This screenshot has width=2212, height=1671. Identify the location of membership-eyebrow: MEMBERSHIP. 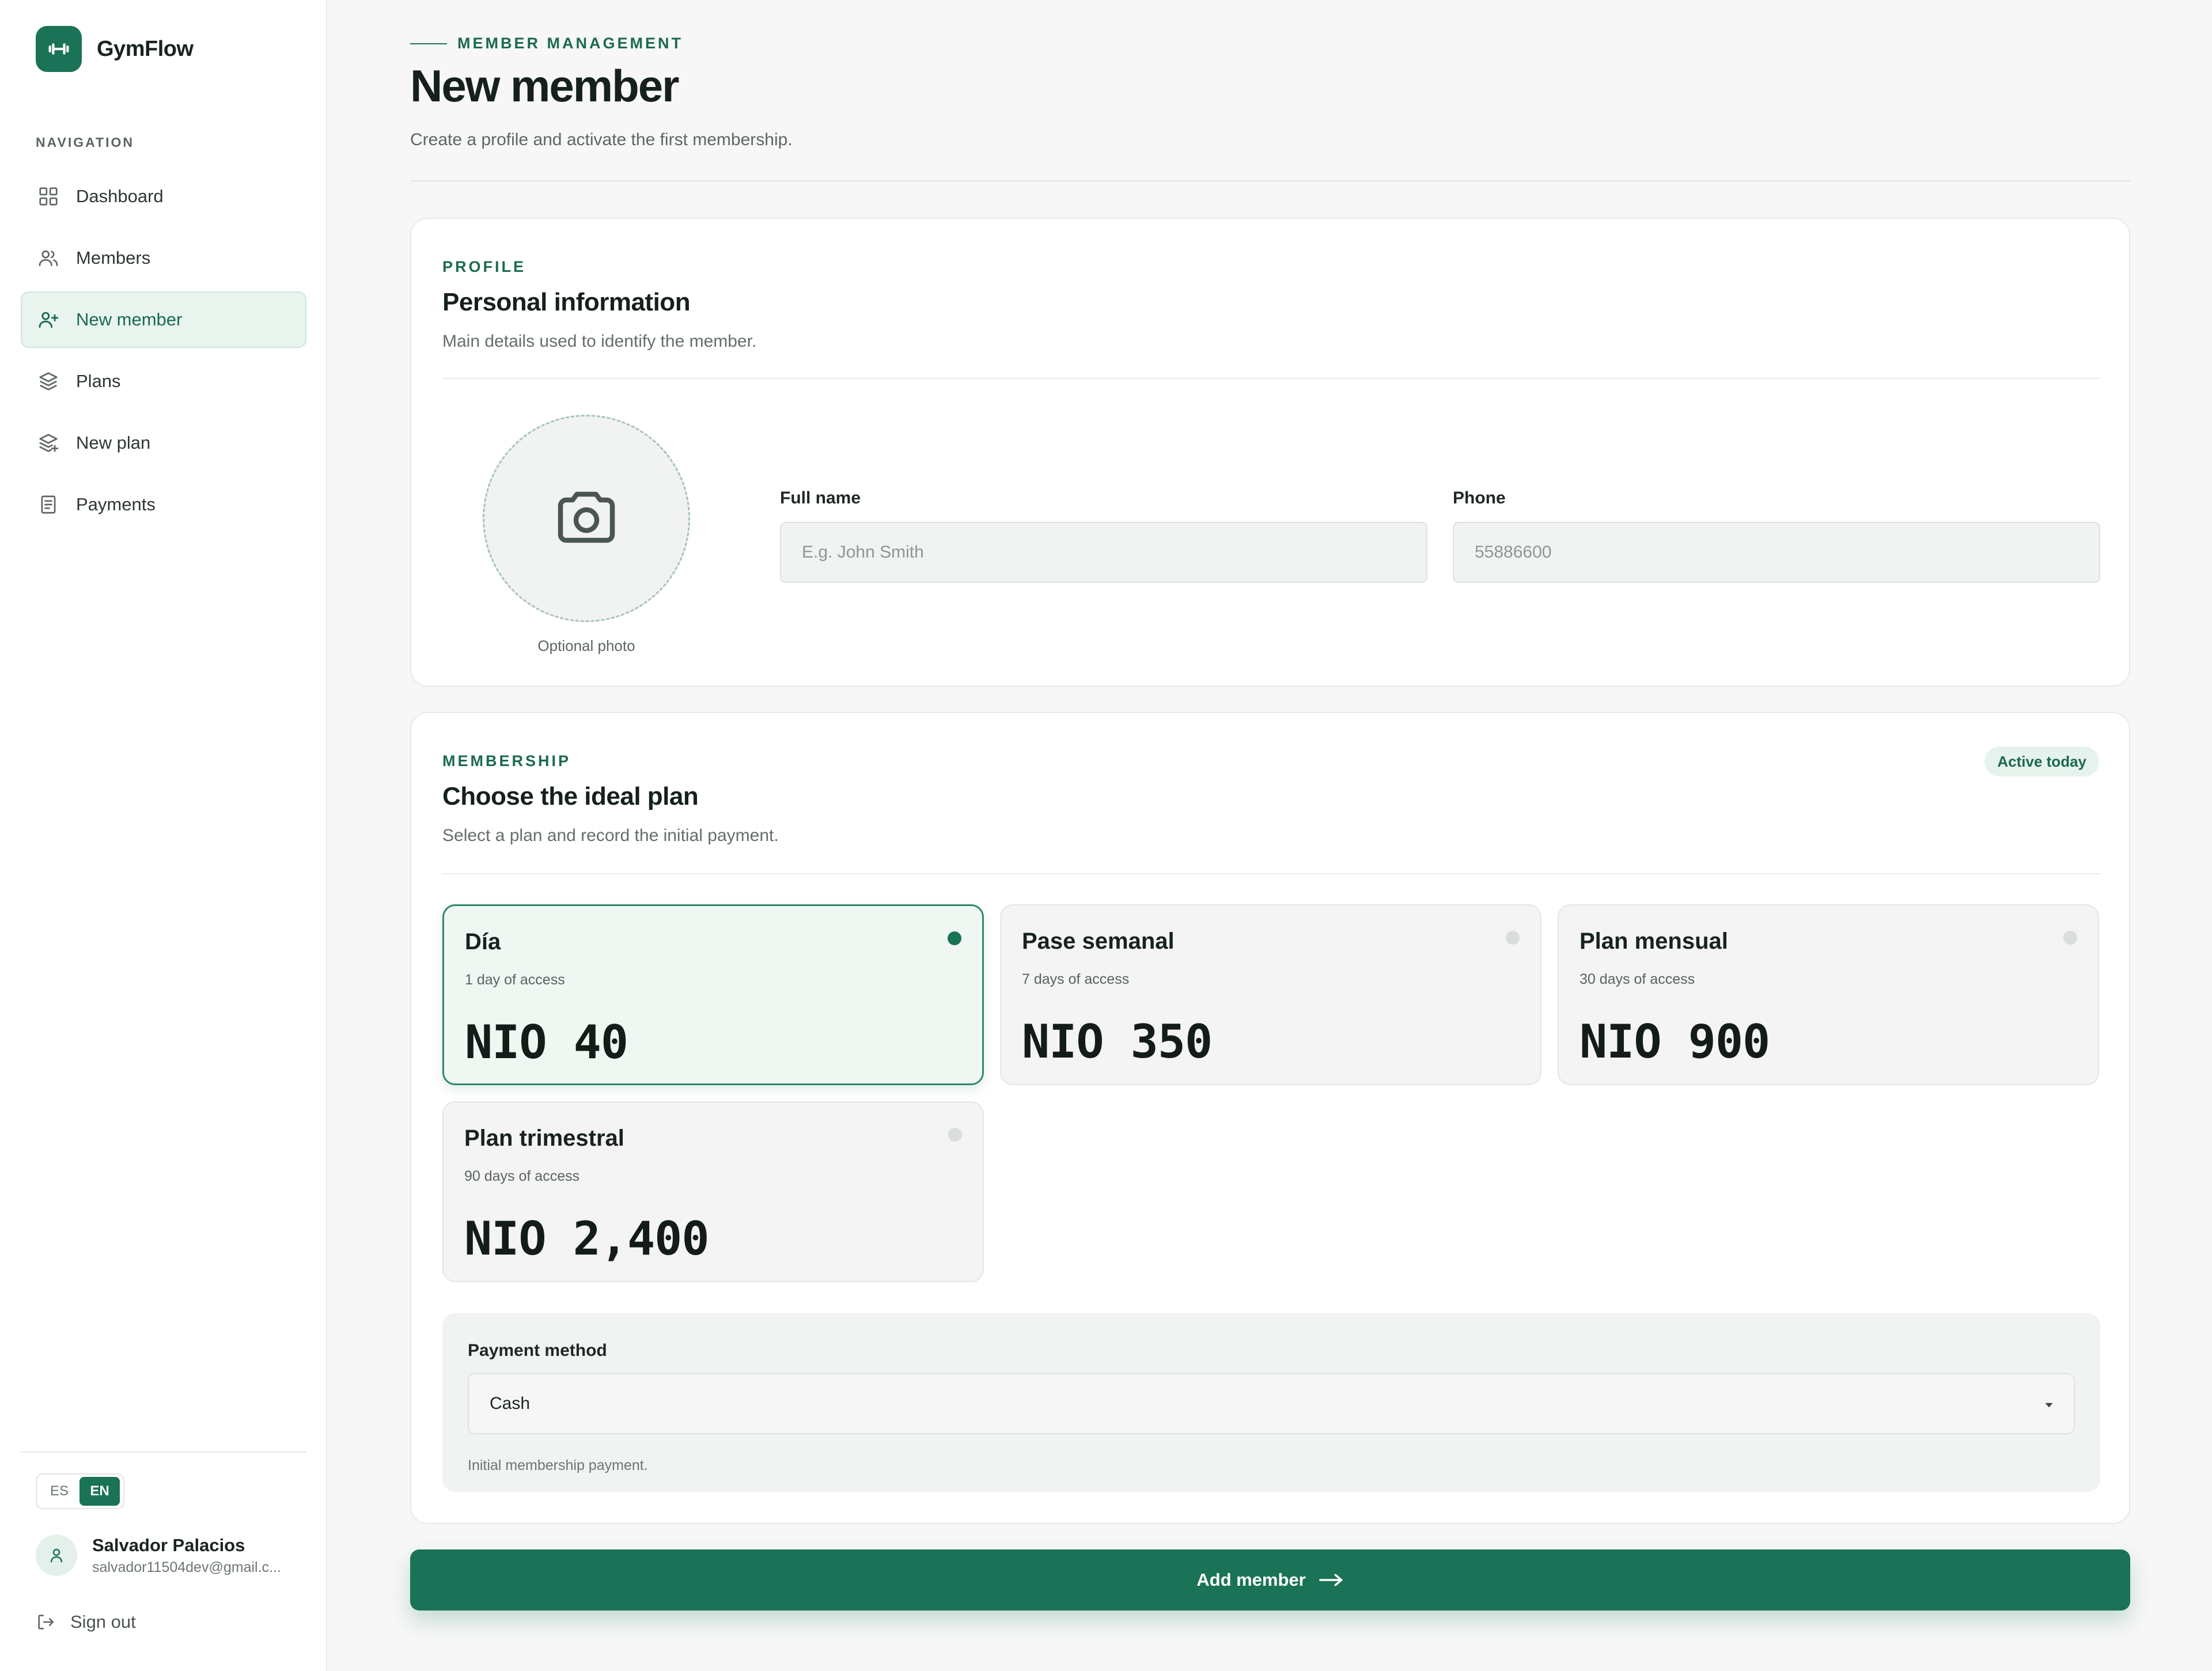
(506, 761).